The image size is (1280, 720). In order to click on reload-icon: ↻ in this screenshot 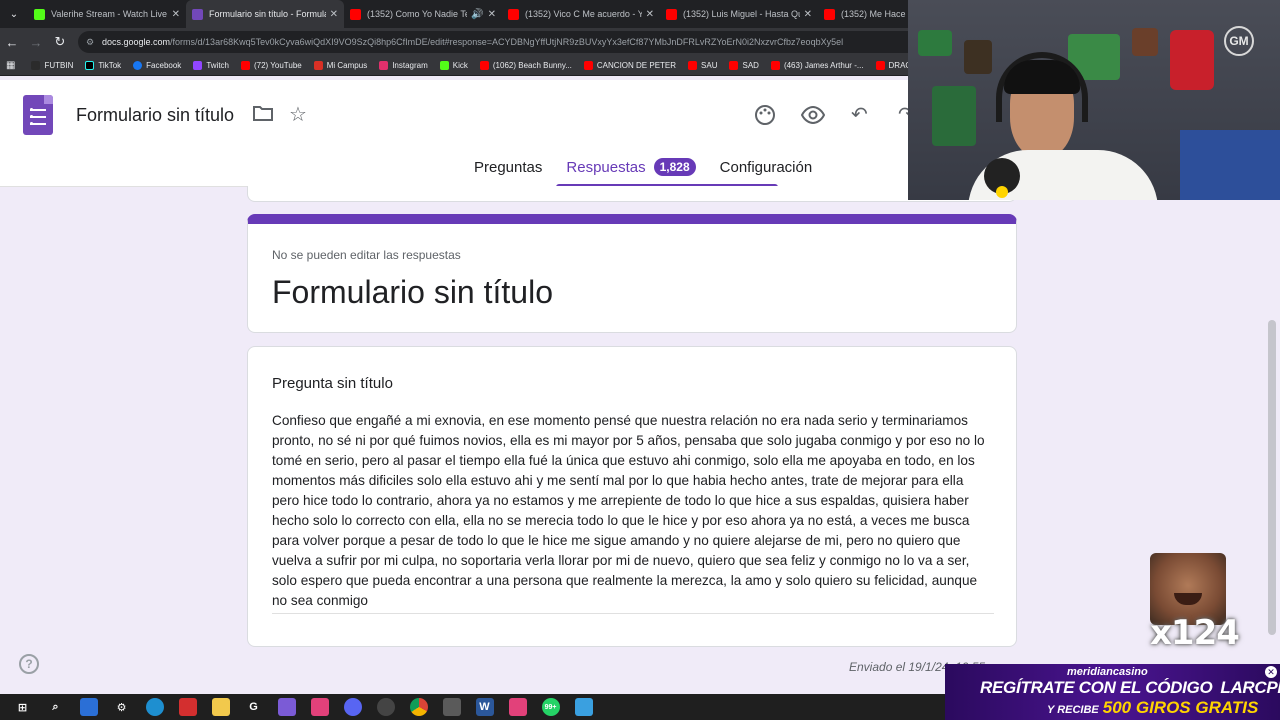, I will do `click(60, 42)`.